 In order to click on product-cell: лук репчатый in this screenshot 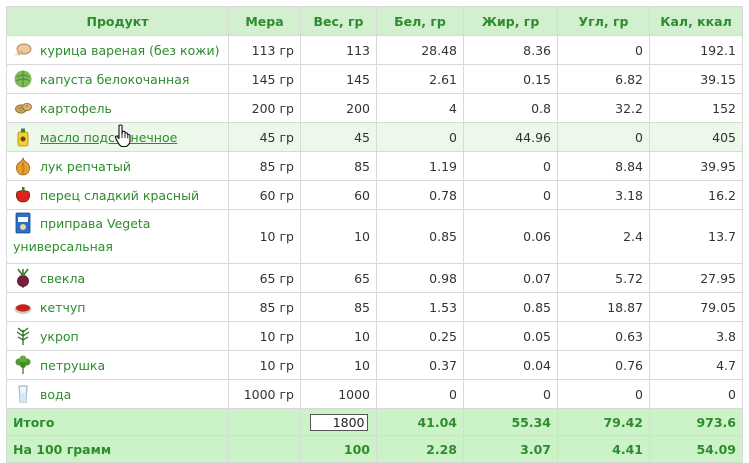, I will do `click(117, 166)`.